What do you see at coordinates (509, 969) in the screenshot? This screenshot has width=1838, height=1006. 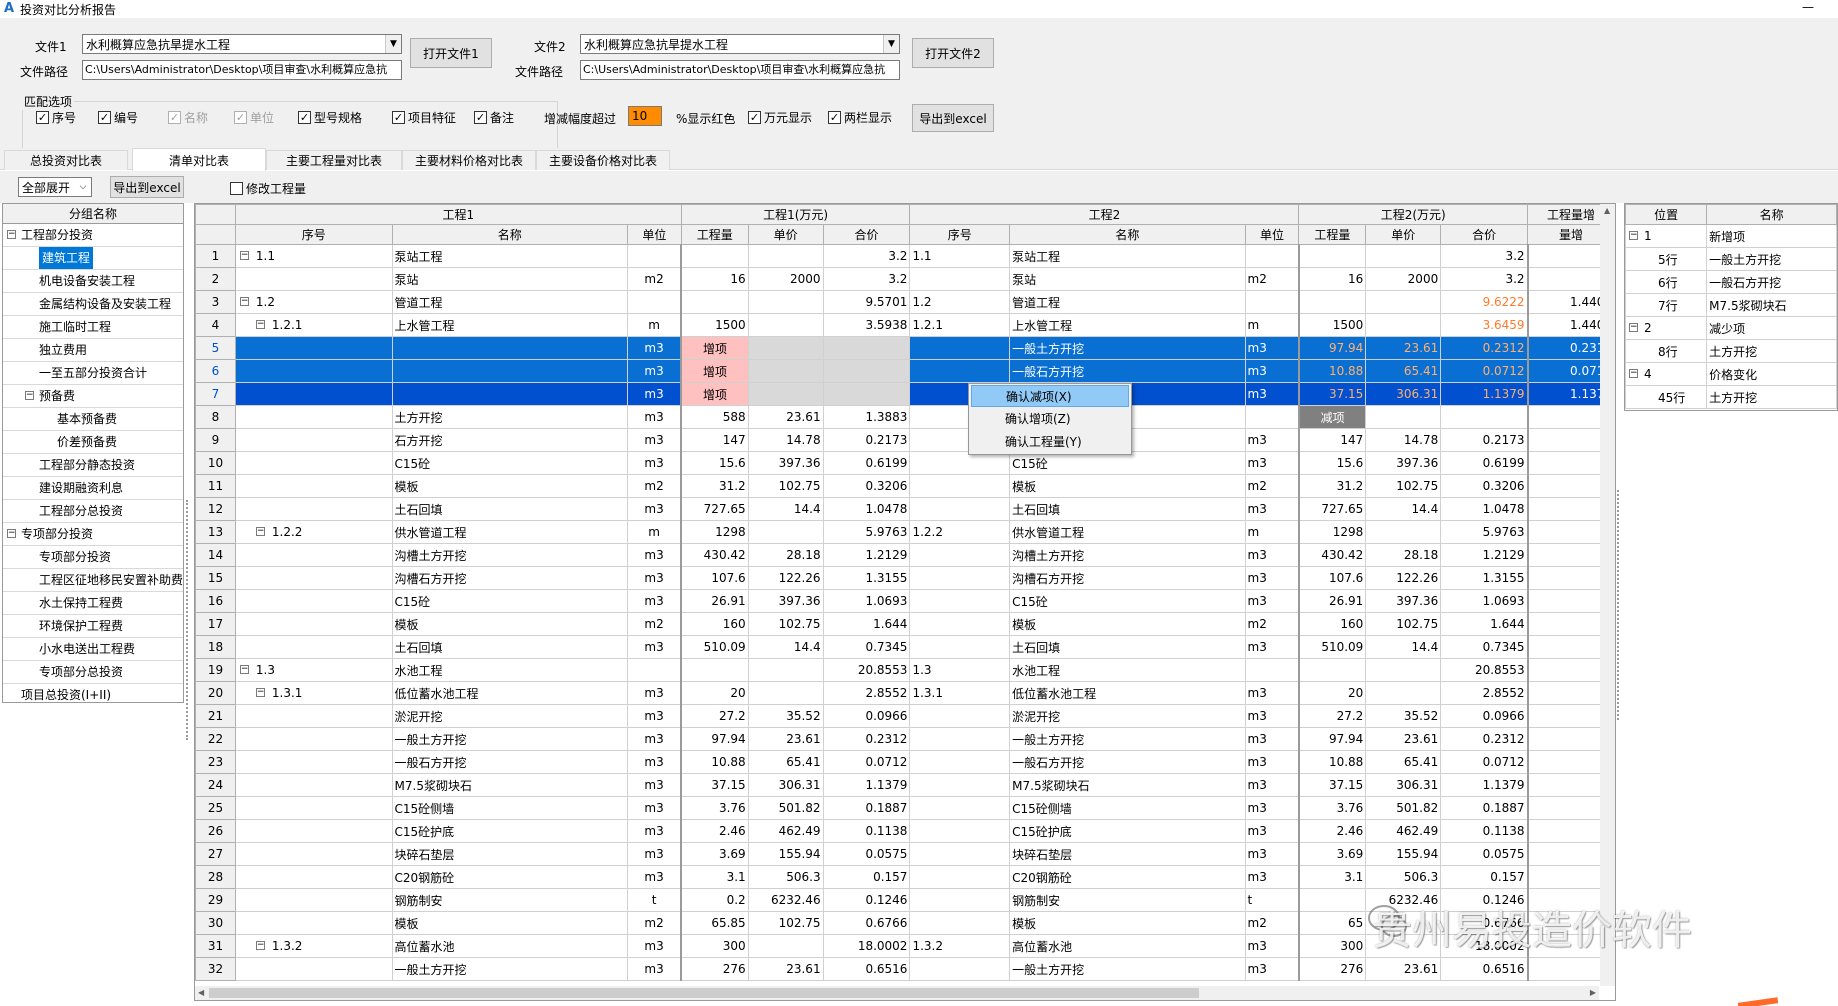 I see `name-cell: 一般土方开挖` at bounding box center [509, 969].